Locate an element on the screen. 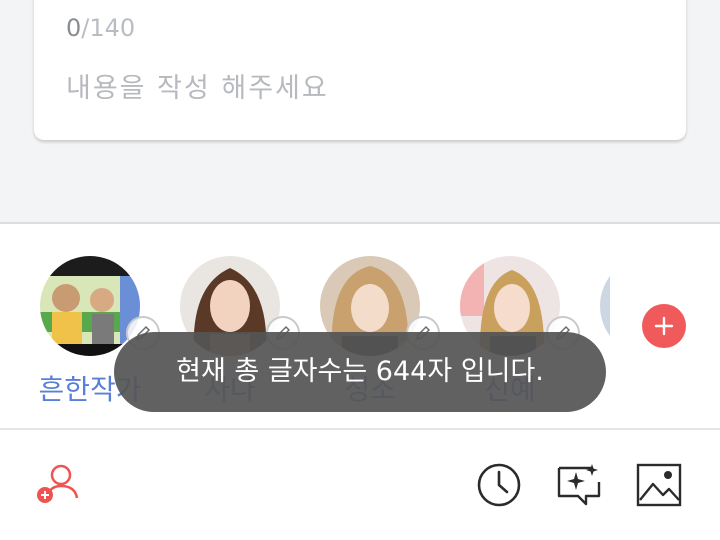  sparkle-comment-icon is located at coordinates (579, 485).